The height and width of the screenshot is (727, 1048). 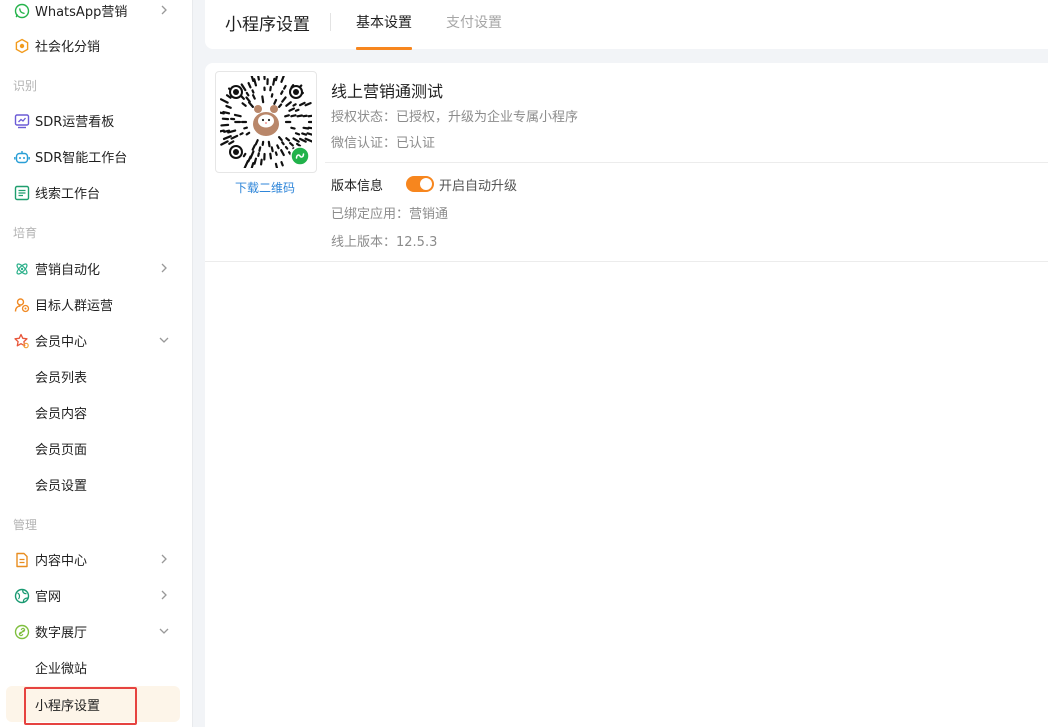 What do you see at coordinates (25, 86) in the screenshot?
I see `section-label-identify: 识别` at bounding box center [25, 86].